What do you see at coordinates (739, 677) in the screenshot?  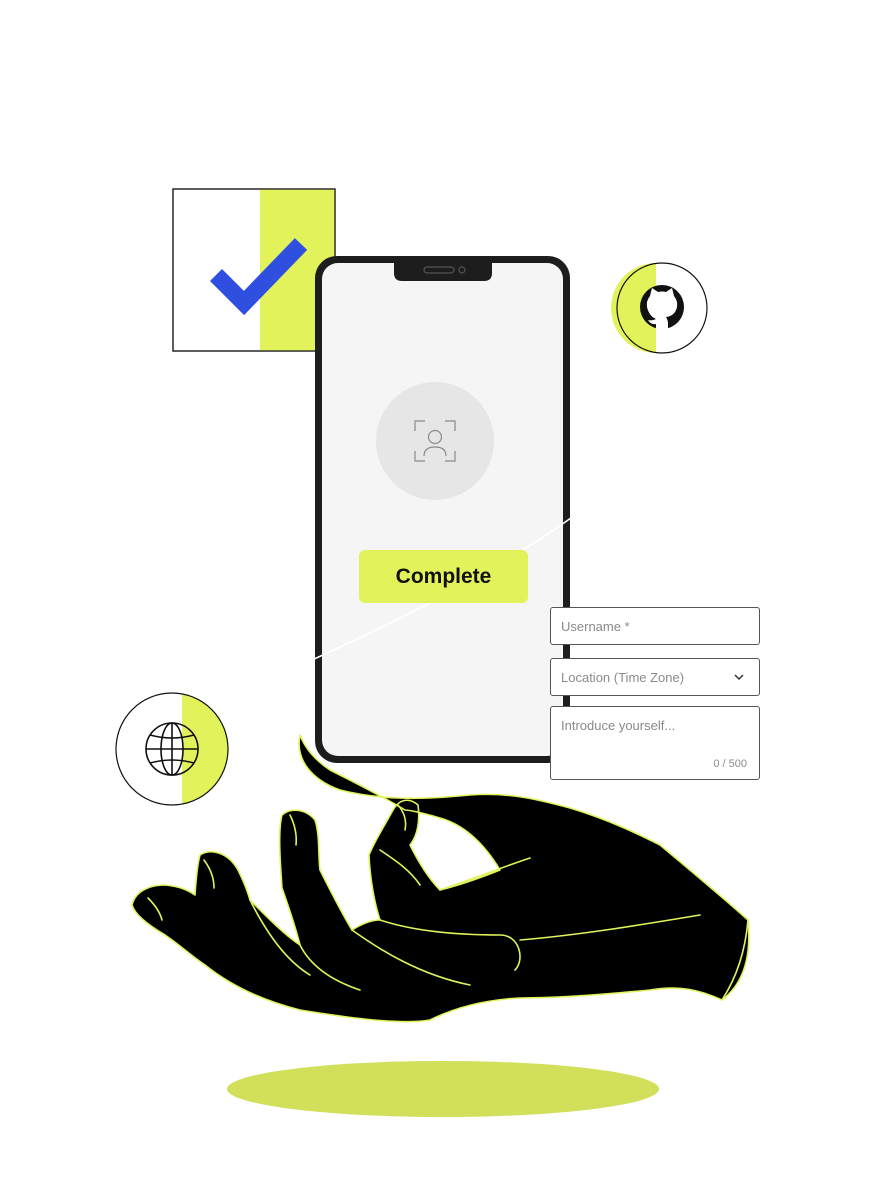 I see `chevron-down-icon` at bounding box center [739, 677].